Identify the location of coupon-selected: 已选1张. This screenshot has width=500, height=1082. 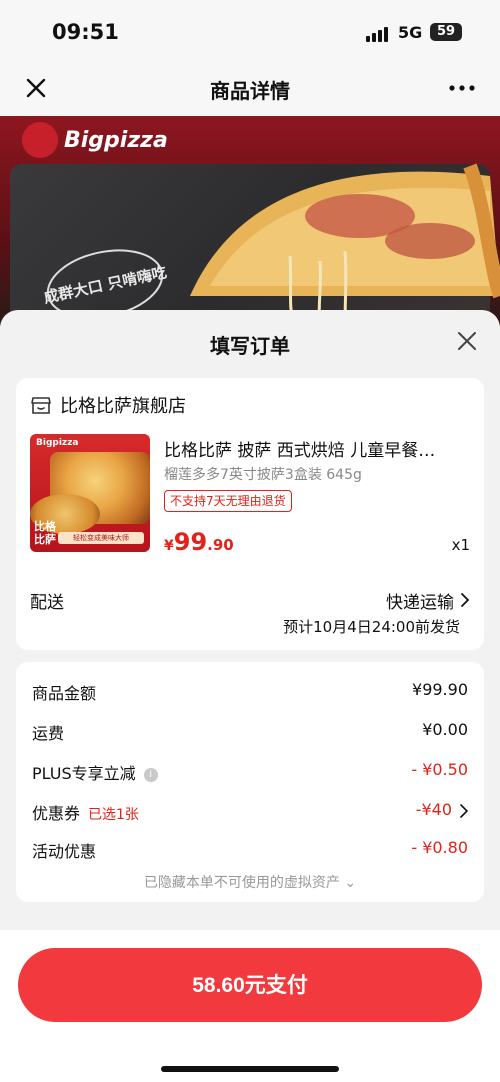
(113, 815).